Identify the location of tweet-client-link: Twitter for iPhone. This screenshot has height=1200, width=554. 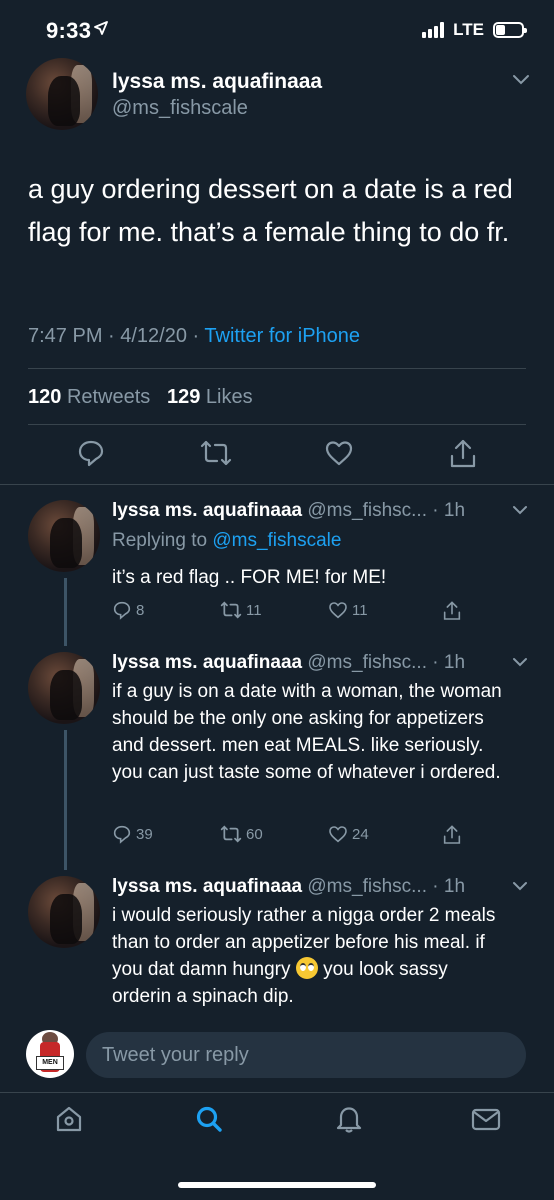
(282, 336).